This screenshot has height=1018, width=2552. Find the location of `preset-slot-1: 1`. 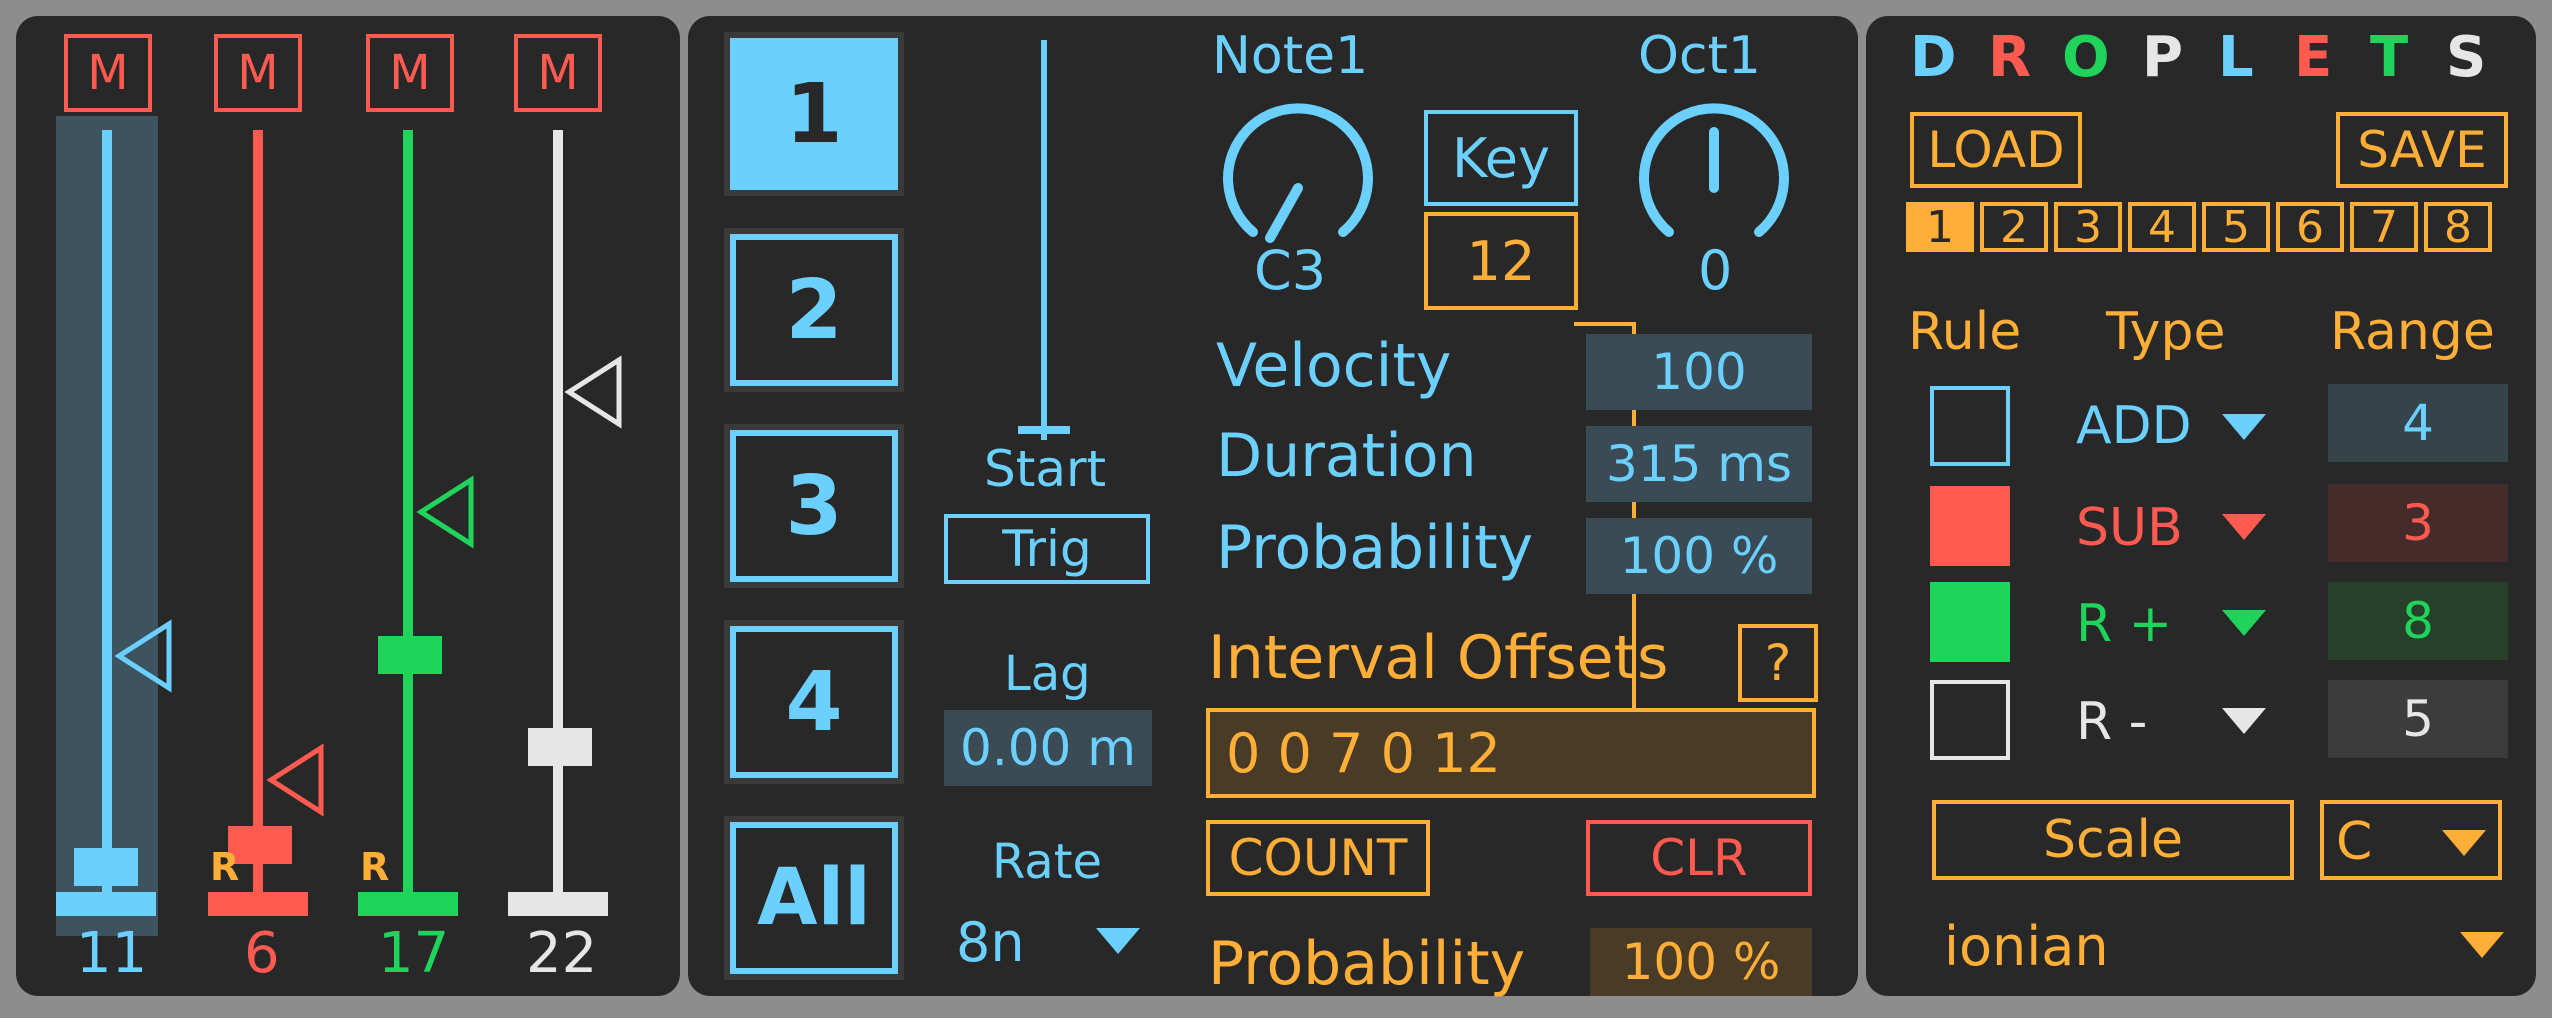

preset-slot-1: 1 is located at coordinates (1940, 227).